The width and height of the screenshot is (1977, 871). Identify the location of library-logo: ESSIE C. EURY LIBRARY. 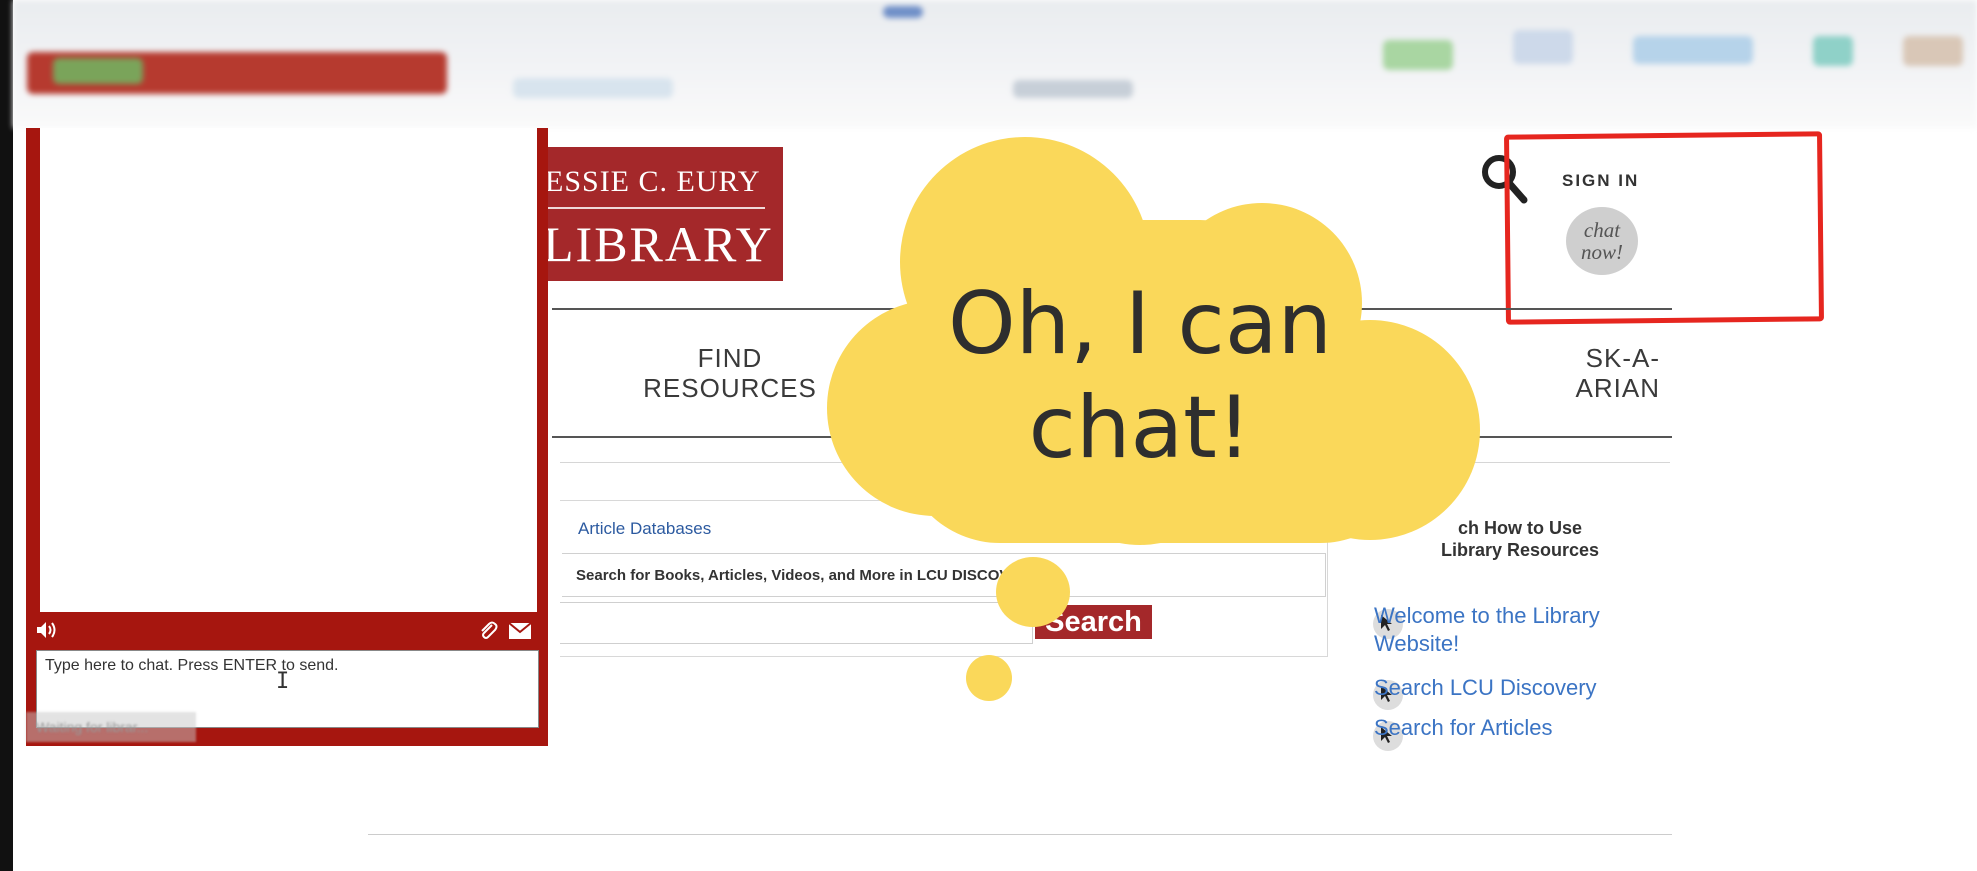
(659, 214).